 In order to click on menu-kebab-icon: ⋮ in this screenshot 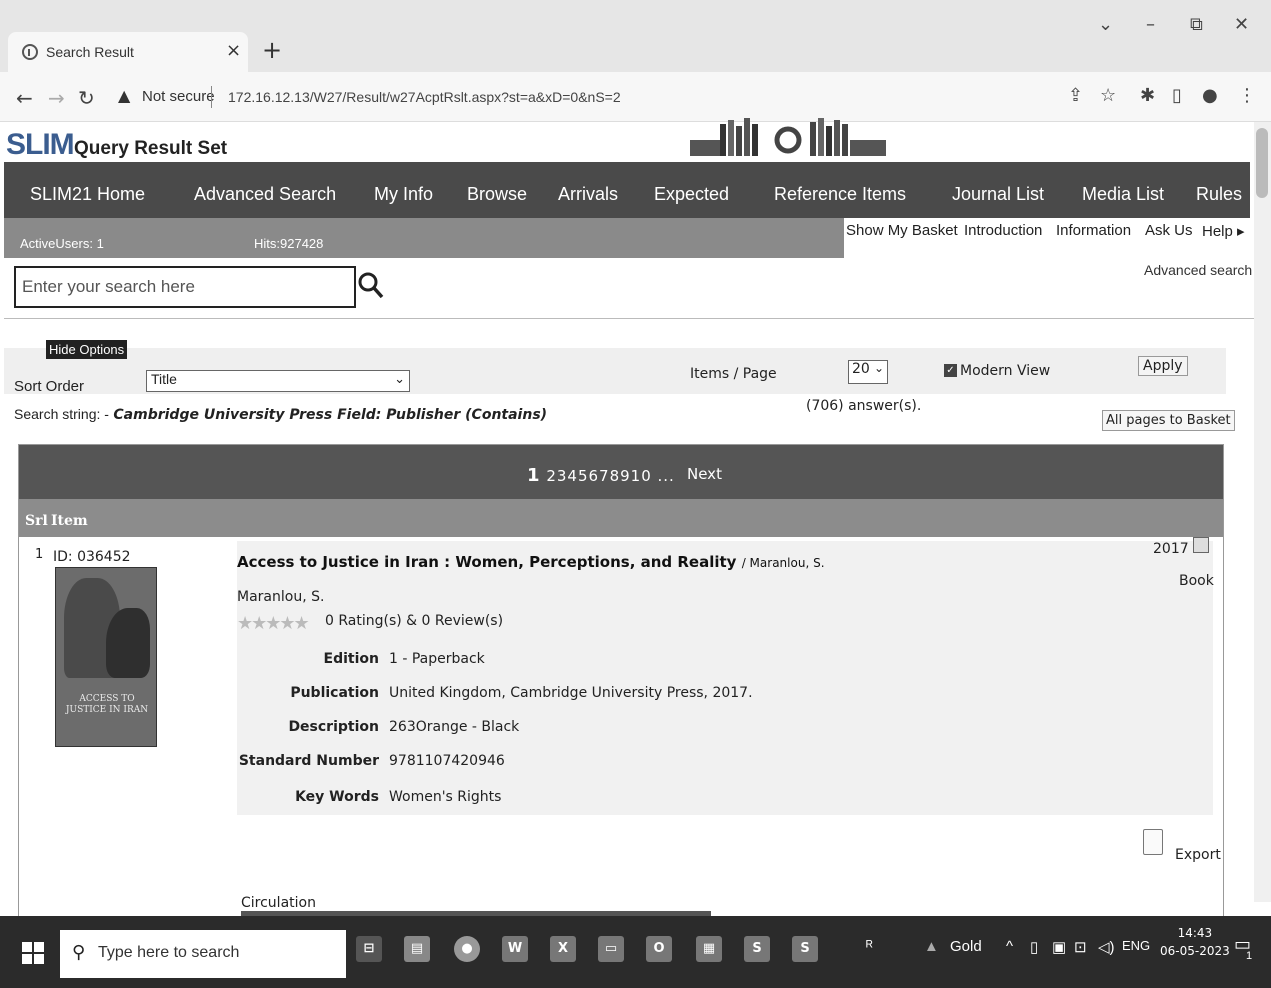, I will do `click(1247, 95)`.